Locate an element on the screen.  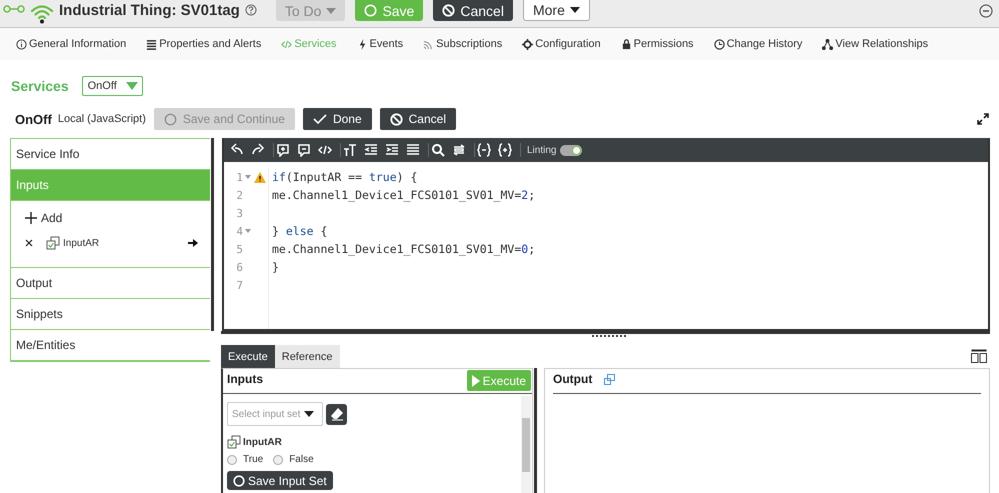
eraser-icon is located at coordinates (337, 414).